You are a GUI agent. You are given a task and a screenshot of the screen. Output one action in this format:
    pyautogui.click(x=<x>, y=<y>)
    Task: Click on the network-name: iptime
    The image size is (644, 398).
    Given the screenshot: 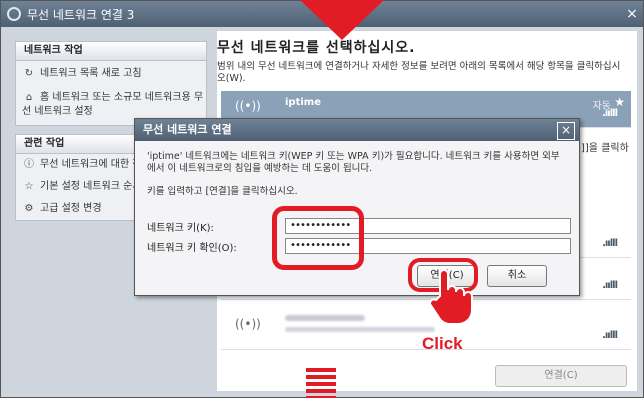 What is the action you would take?
    pyautogui.click(x=303, y=102)
    